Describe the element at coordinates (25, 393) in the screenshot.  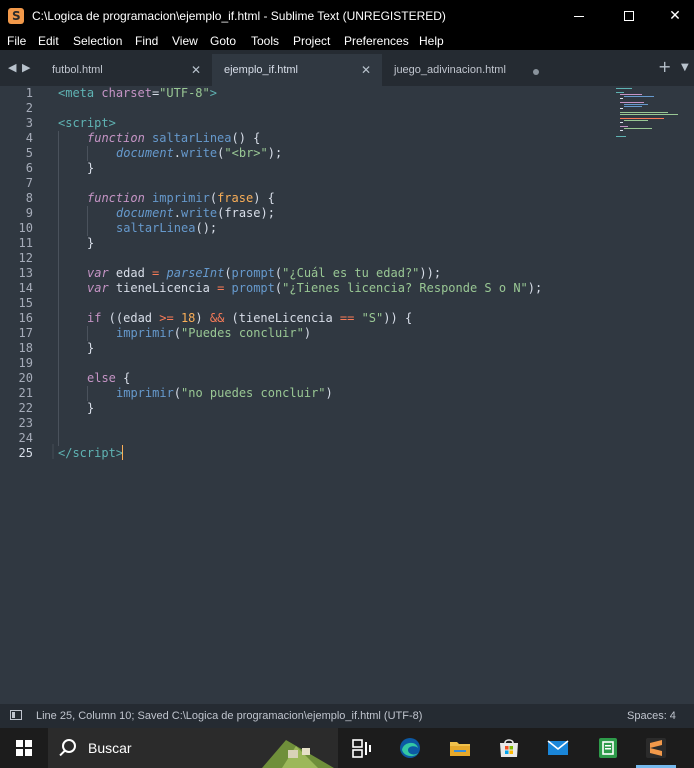
I see `line-number: 21` at that location.